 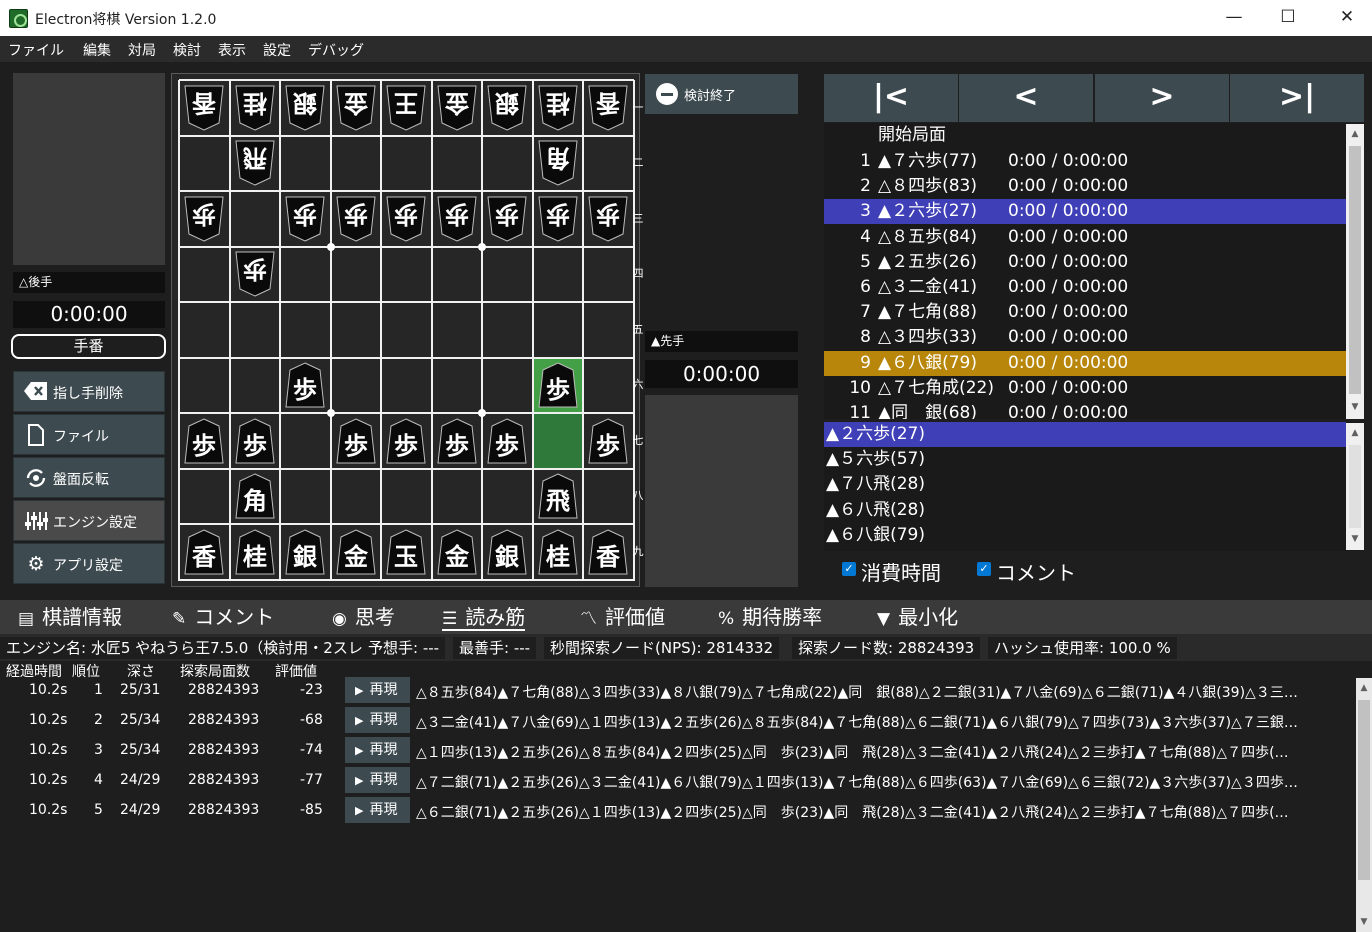 What do you see at coordinates (336, 50) in the screenshot?
I see `menu-debug: デバッグ` at bounding box center [336, 50].